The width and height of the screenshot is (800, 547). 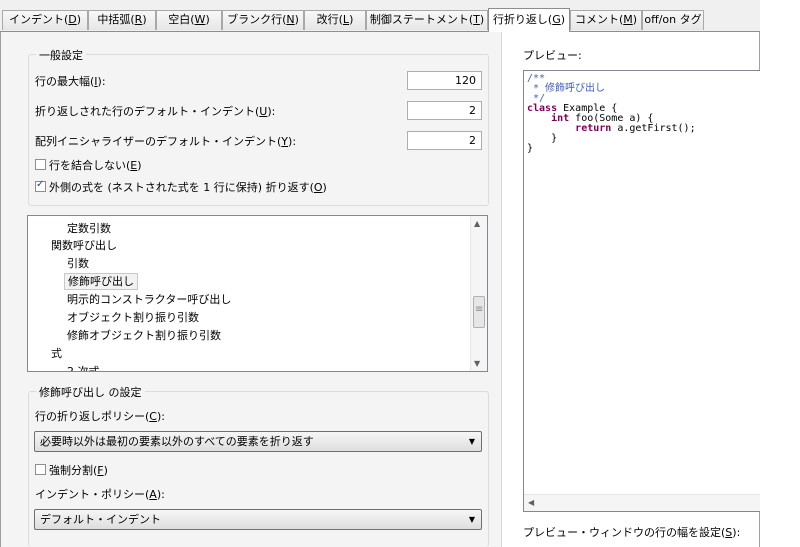 I want to click on tab-label: 制御ステートメント(, so click(x=421, y=19).